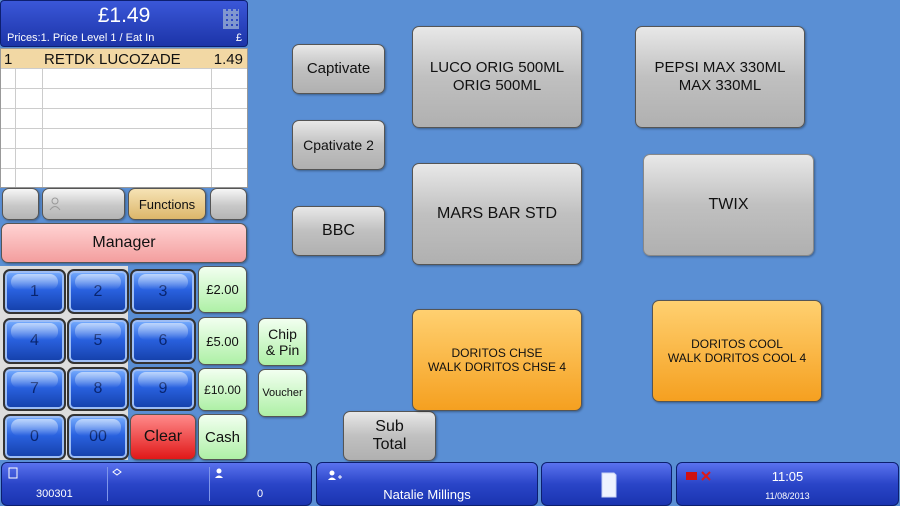  I want to click on key-label: 2, so click(98, 291).